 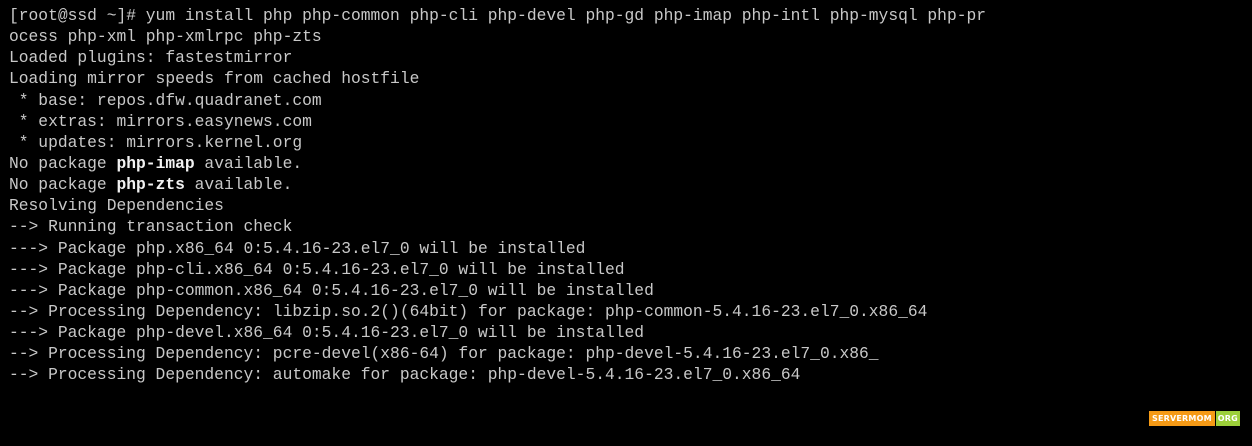 What do you see at coordinates (1182, 418) in the screenshot?
I see `watermark-main-text: SERVERMOM` at bounding box center [1182, 418].